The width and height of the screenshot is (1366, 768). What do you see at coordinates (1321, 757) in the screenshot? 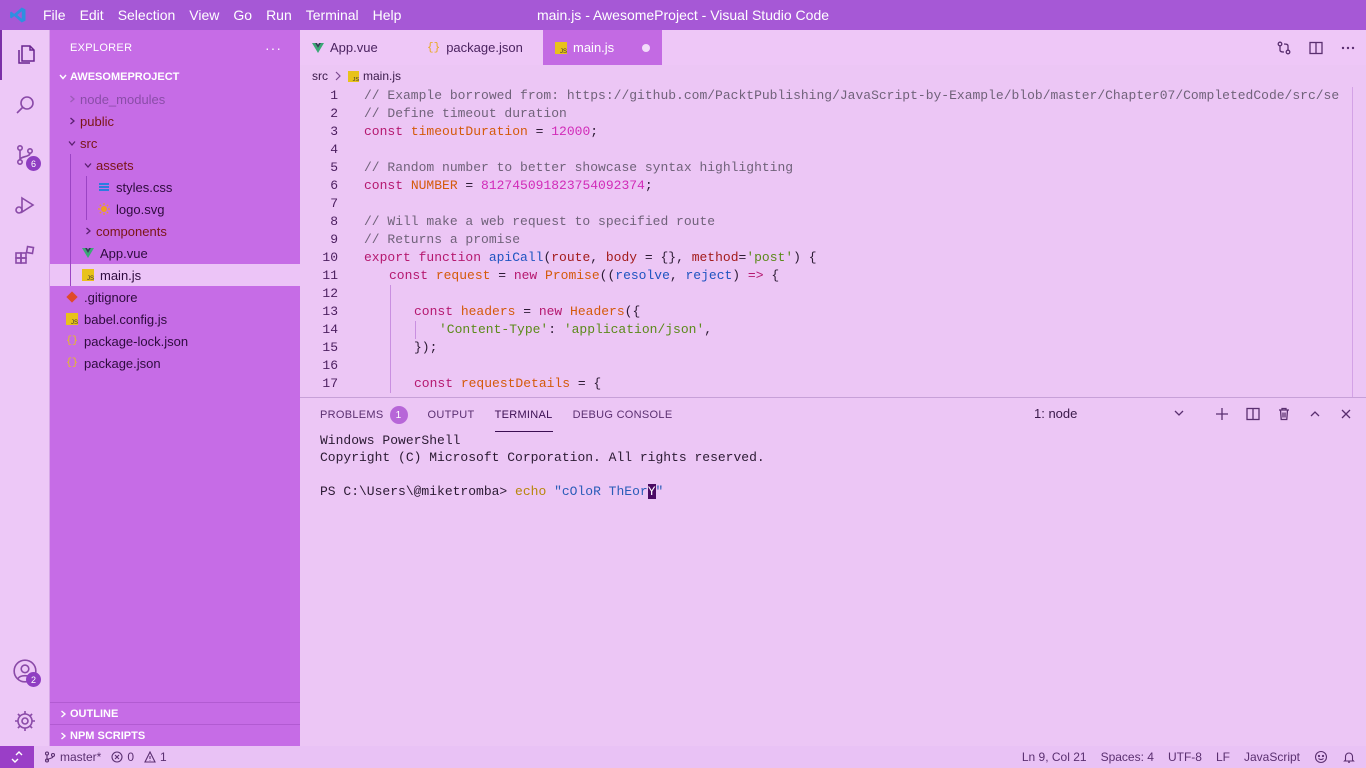
I see `feedback-icon` at bounding box center [1321, 757].